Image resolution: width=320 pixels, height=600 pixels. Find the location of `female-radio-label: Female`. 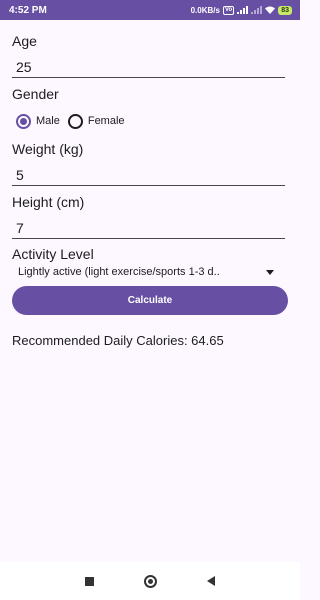

female-radio-label: Female is located at coordinates (106, 121).